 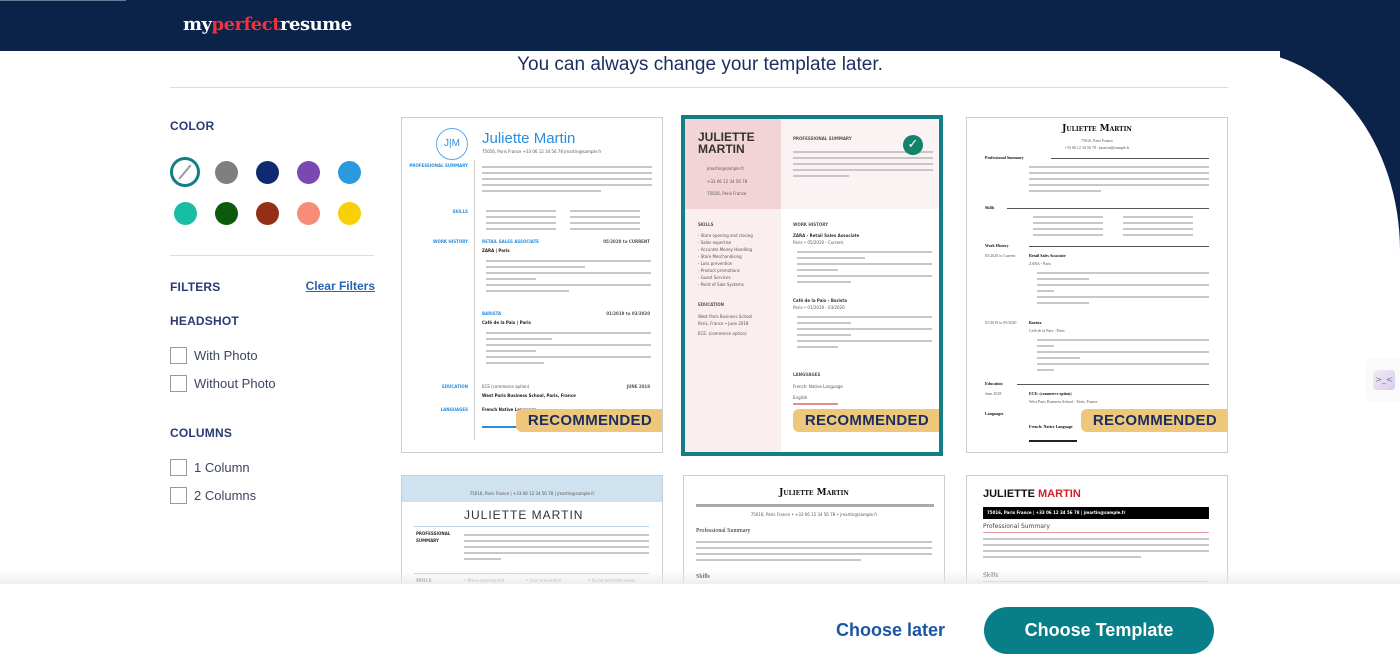 What do you see at coordinates (626, 241) in the screenshot?
I see `job-dates: 05/2020 to CURRENT` at bounding box center [626, 241].